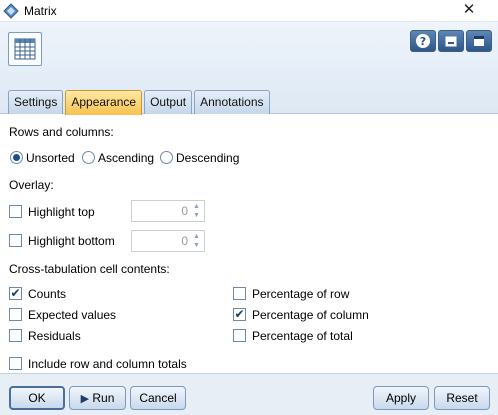  Describe the element at coordinates (479, 41) in the screenshot. I see `maximize-icon` at that location.